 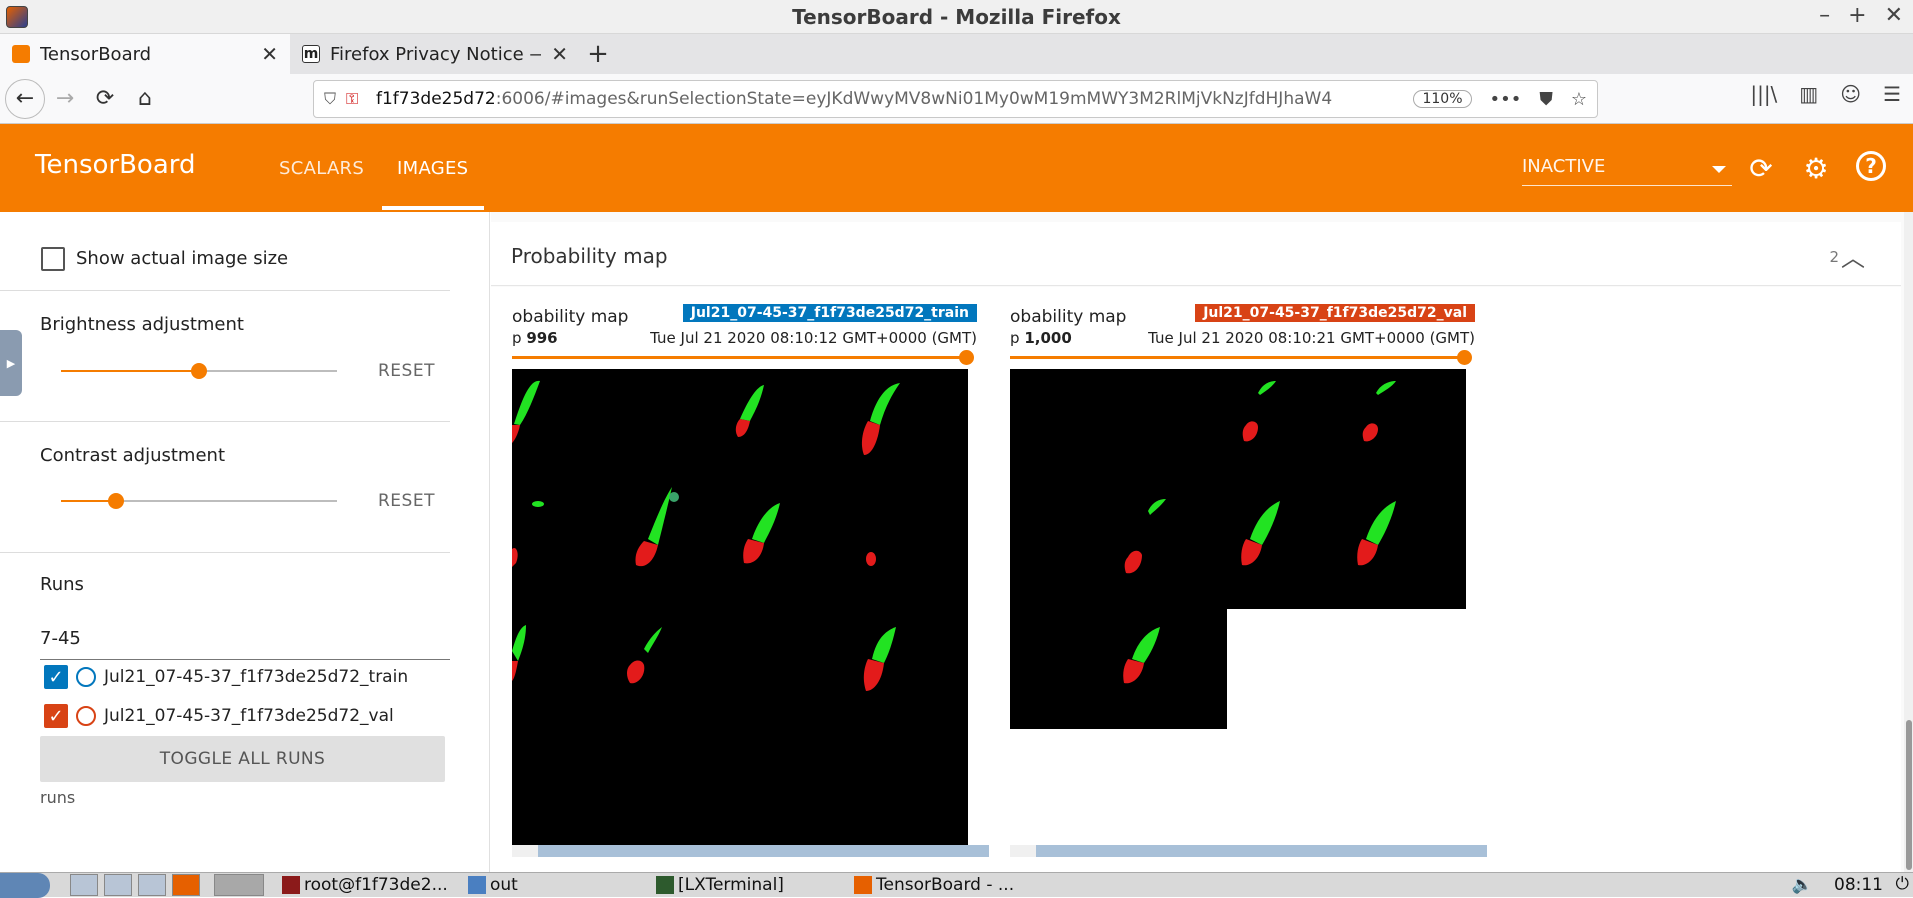 What do you see at coordinates (1546, 99) in the screenshot?
I see `pocket-icon: ⛊` at bounding box center [1546, 99].